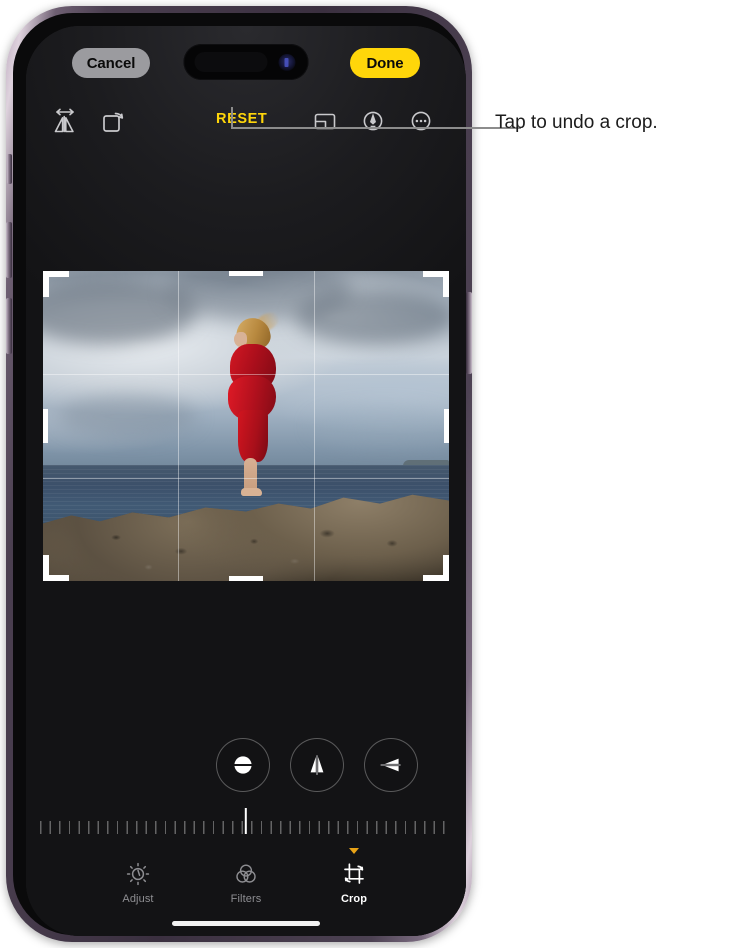 Image resolution: width=746 pixels, height=948 pixels. Describe the element at coordinates (354, 899) in the screenshot. I see `tab-crop-label: Crop` at that location.